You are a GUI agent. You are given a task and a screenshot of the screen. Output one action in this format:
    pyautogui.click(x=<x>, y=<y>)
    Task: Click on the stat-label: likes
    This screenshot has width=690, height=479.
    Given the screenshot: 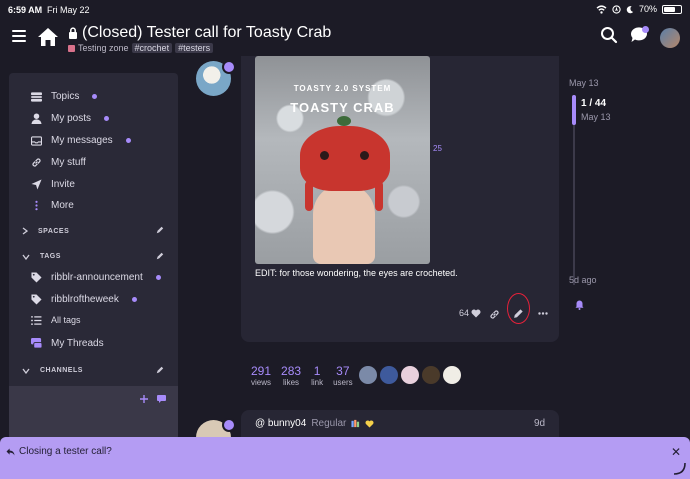 What is the action you would take?
    pyautogui.click(x=291, y=382)
    